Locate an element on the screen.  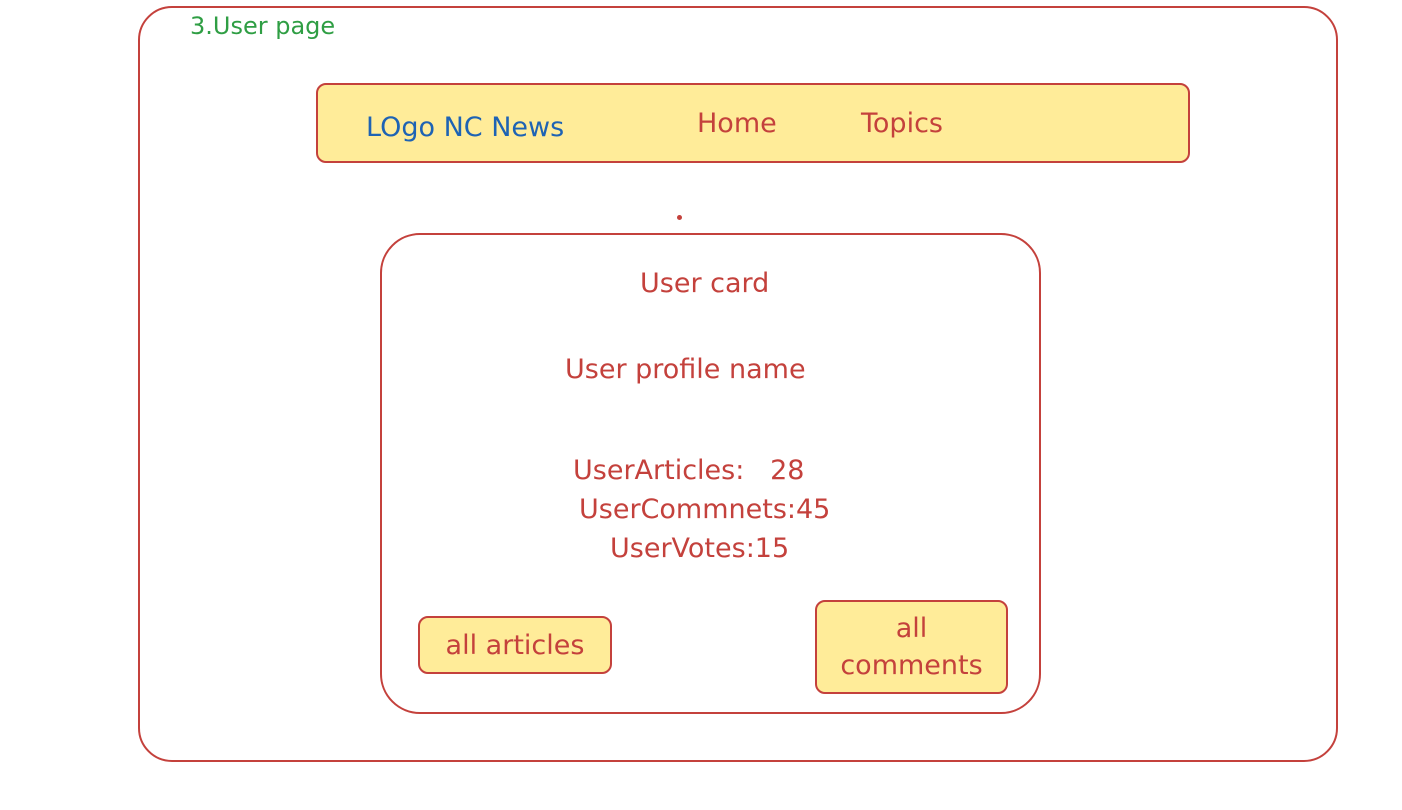
user-comments-stat: UserCommnets:45 is located at coordinates (705, 509).